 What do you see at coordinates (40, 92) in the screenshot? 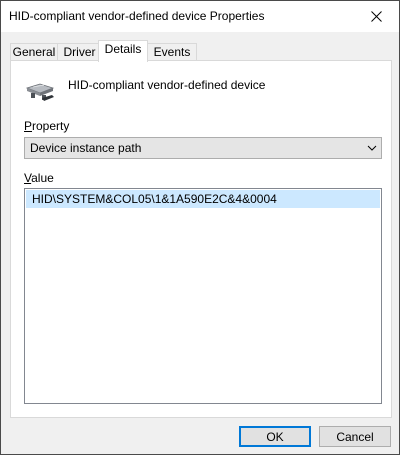
I see `device-icon` at bounding box center [40, 92].